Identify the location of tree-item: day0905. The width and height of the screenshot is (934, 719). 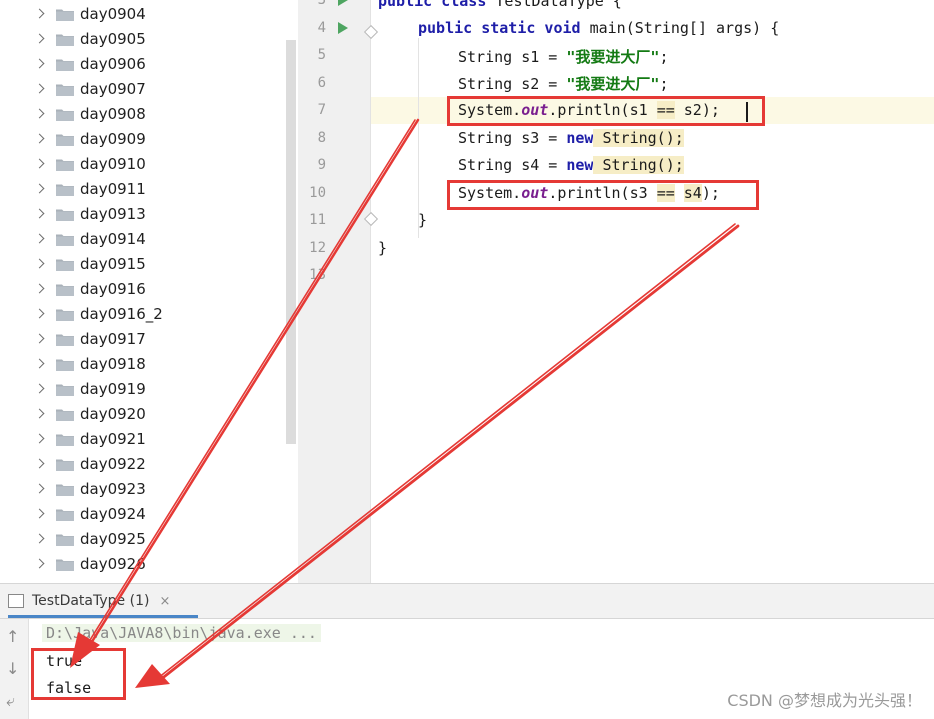
(140, 39).